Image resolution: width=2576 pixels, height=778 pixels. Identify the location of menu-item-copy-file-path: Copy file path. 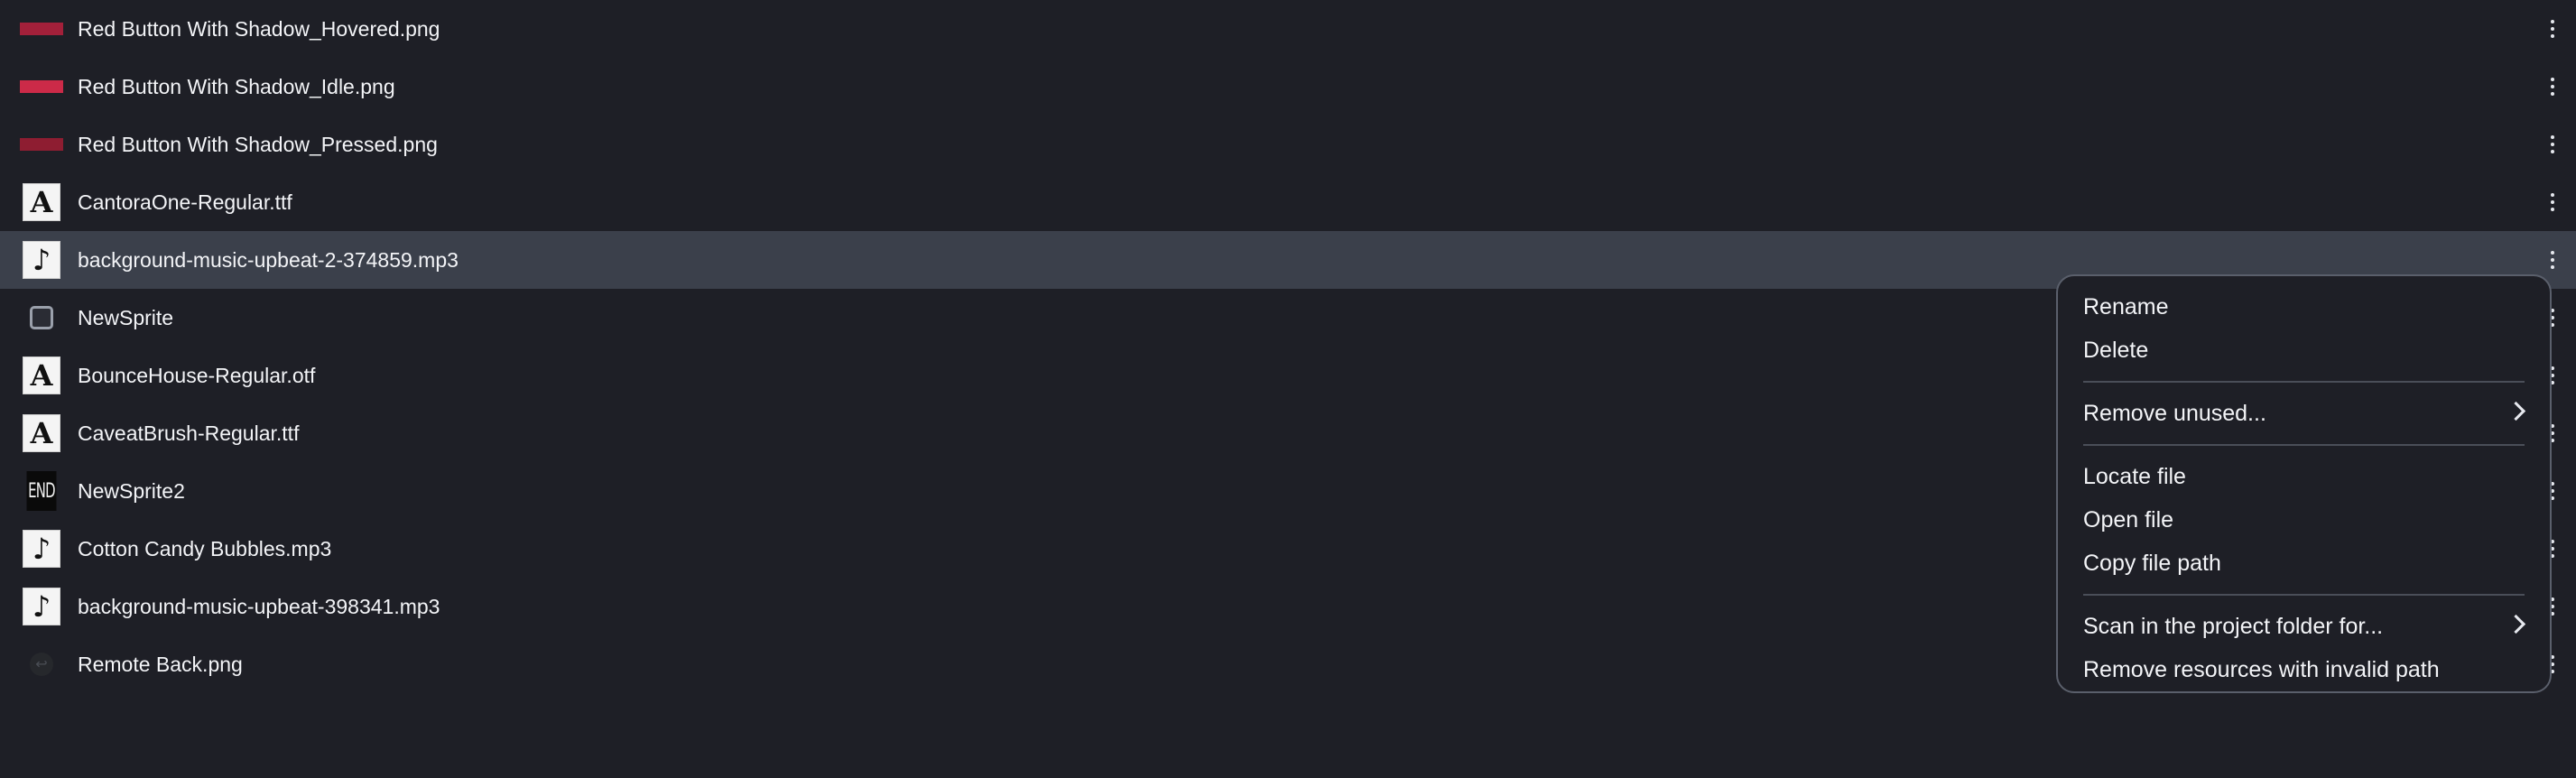
(2304, 563).